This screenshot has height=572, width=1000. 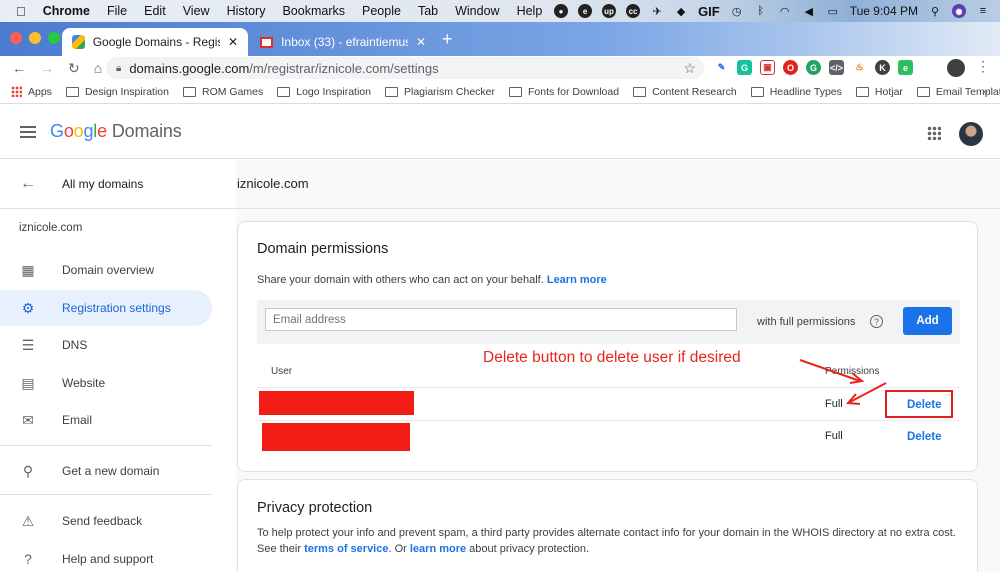 What do you see at coordinates (246, 11) in the screenshot?
I see `menu-history: History` at bounding box center [246, 11].